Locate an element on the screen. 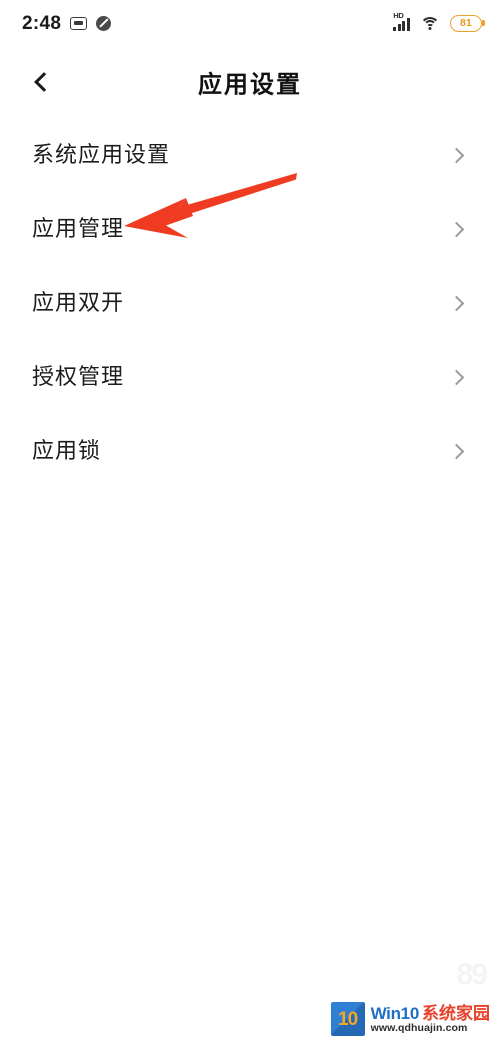 This screenshot has height=1042, width=500. win10-logo-icon: 10 is located at coordinates (347, 1019).